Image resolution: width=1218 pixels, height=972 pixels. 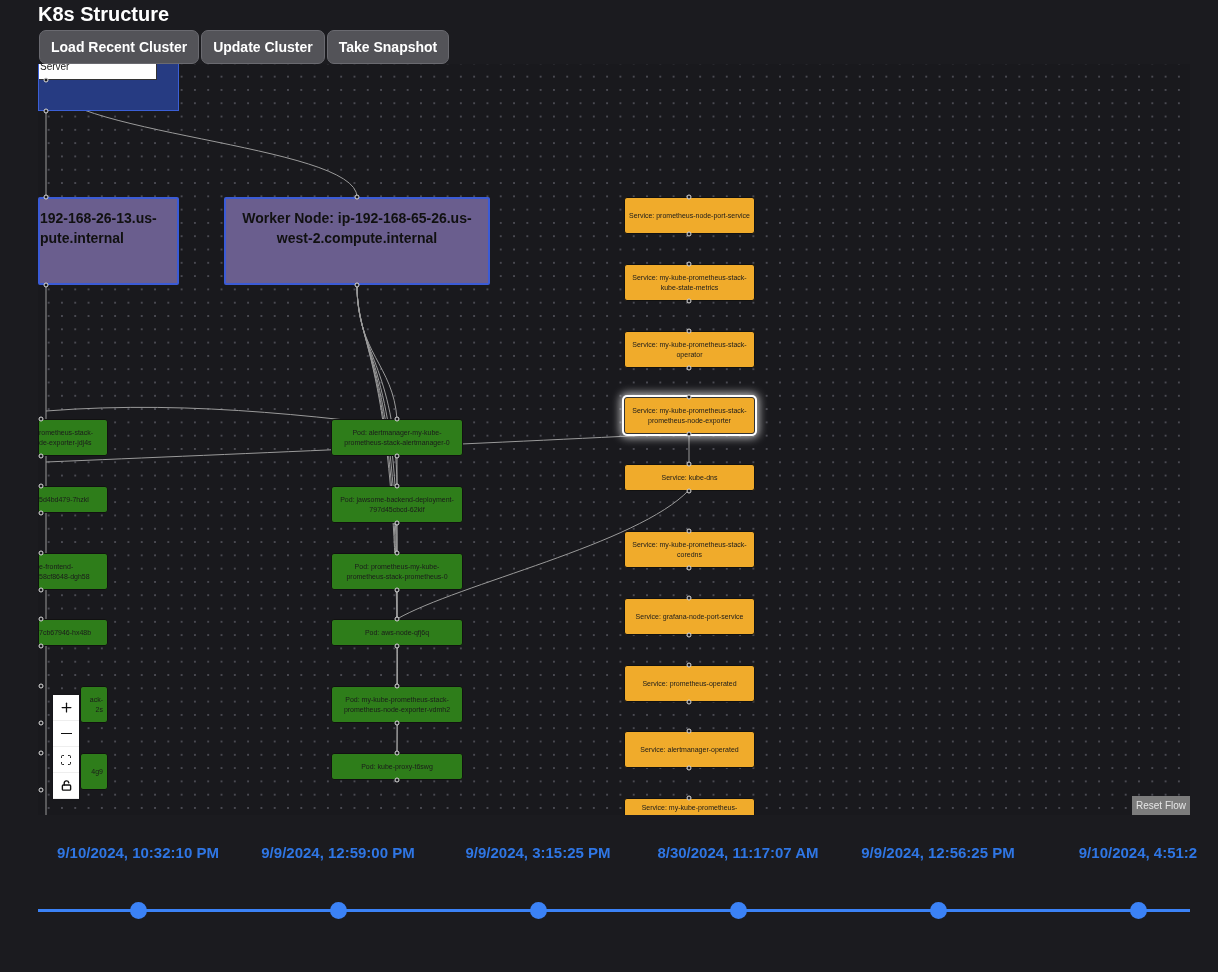 What do you see at coordinates (538, 852) in the screenshot?
I see `snapshot-date-link: 9/9/2024, 3:15:25 PM` at bounding box center [538, 852].